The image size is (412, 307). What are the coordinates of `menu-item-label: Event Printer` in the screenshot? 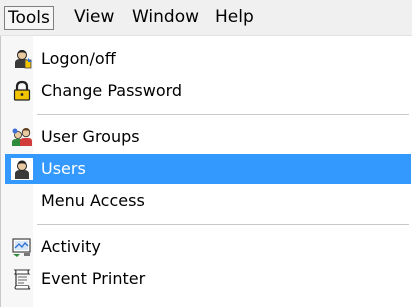 It's located at (93, 278).